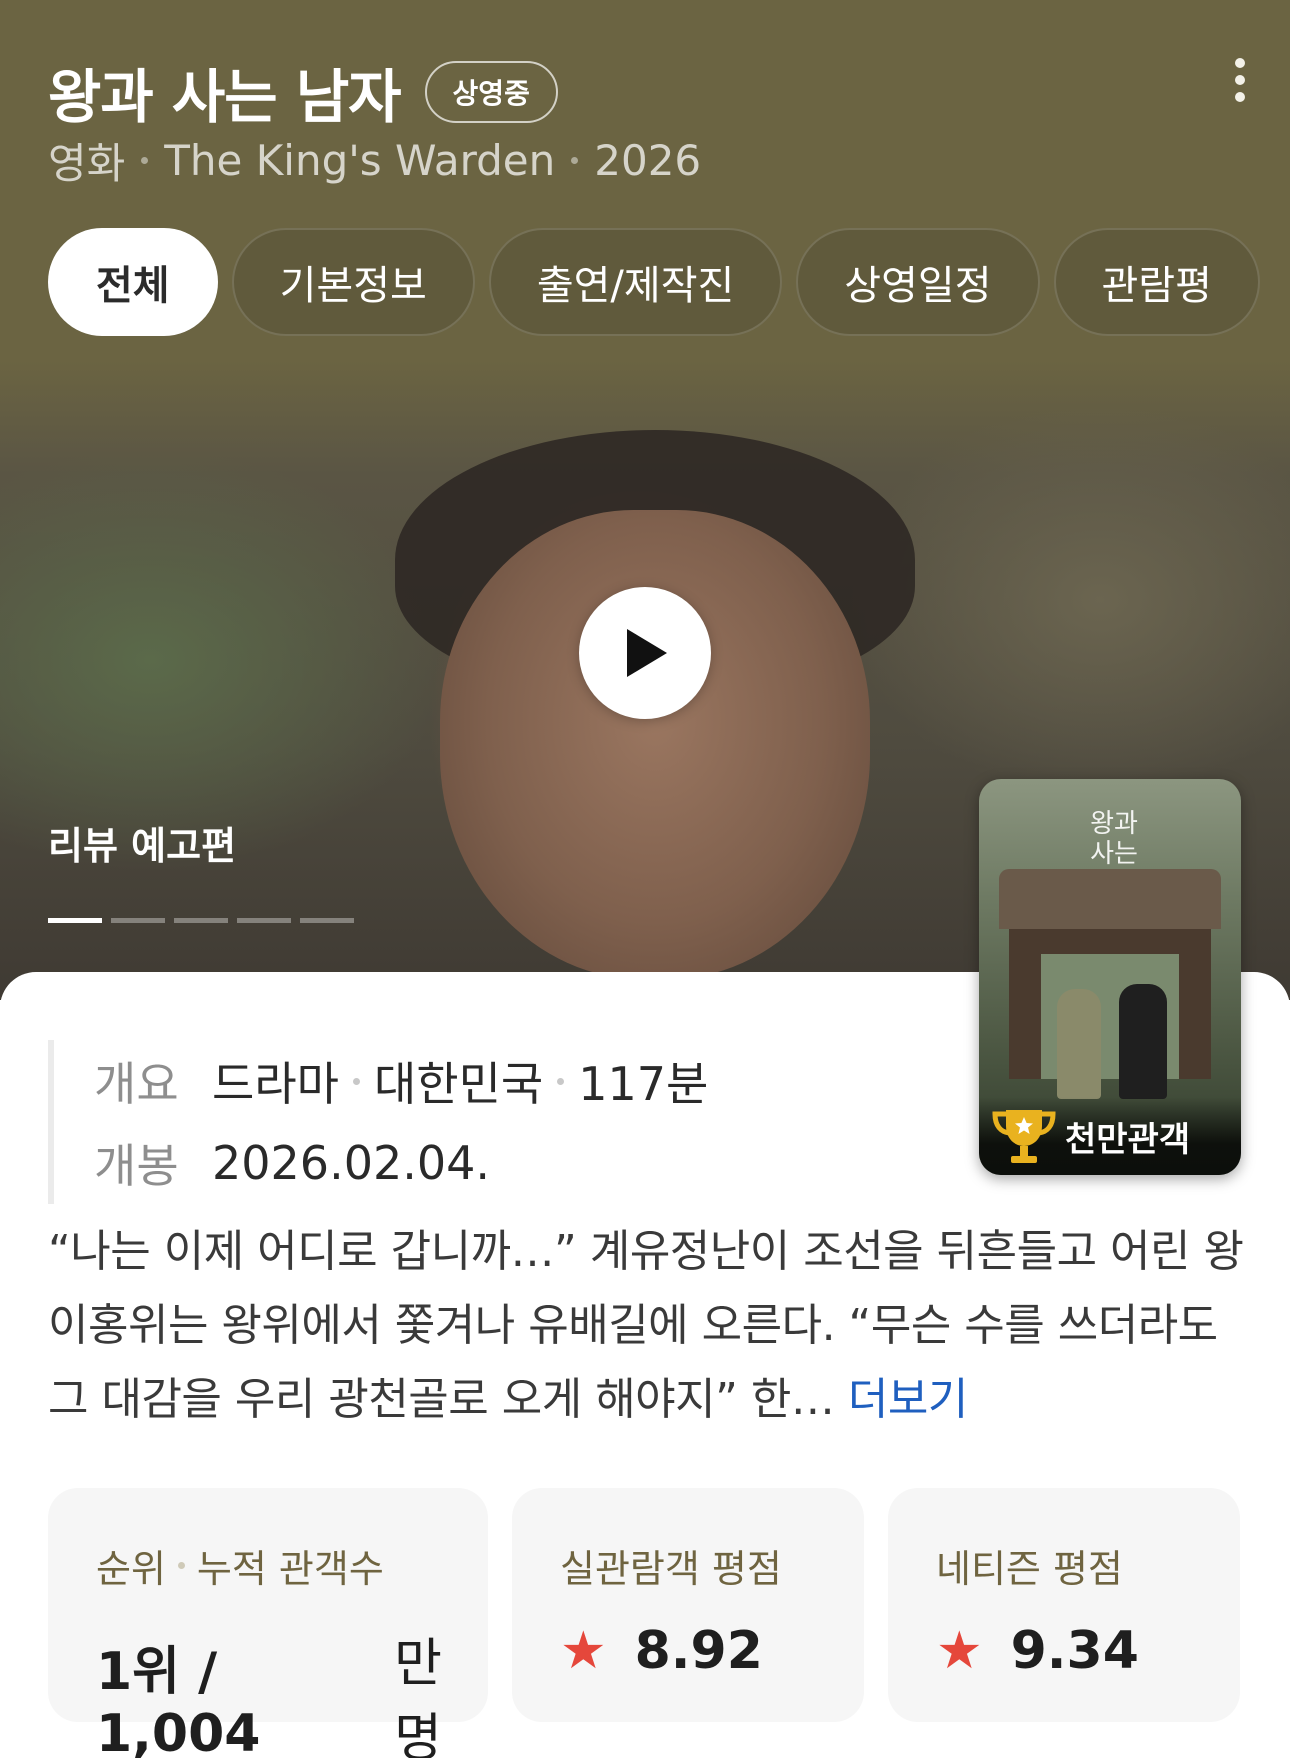  I want to click on movie-category: 영화, so click(87, 163).